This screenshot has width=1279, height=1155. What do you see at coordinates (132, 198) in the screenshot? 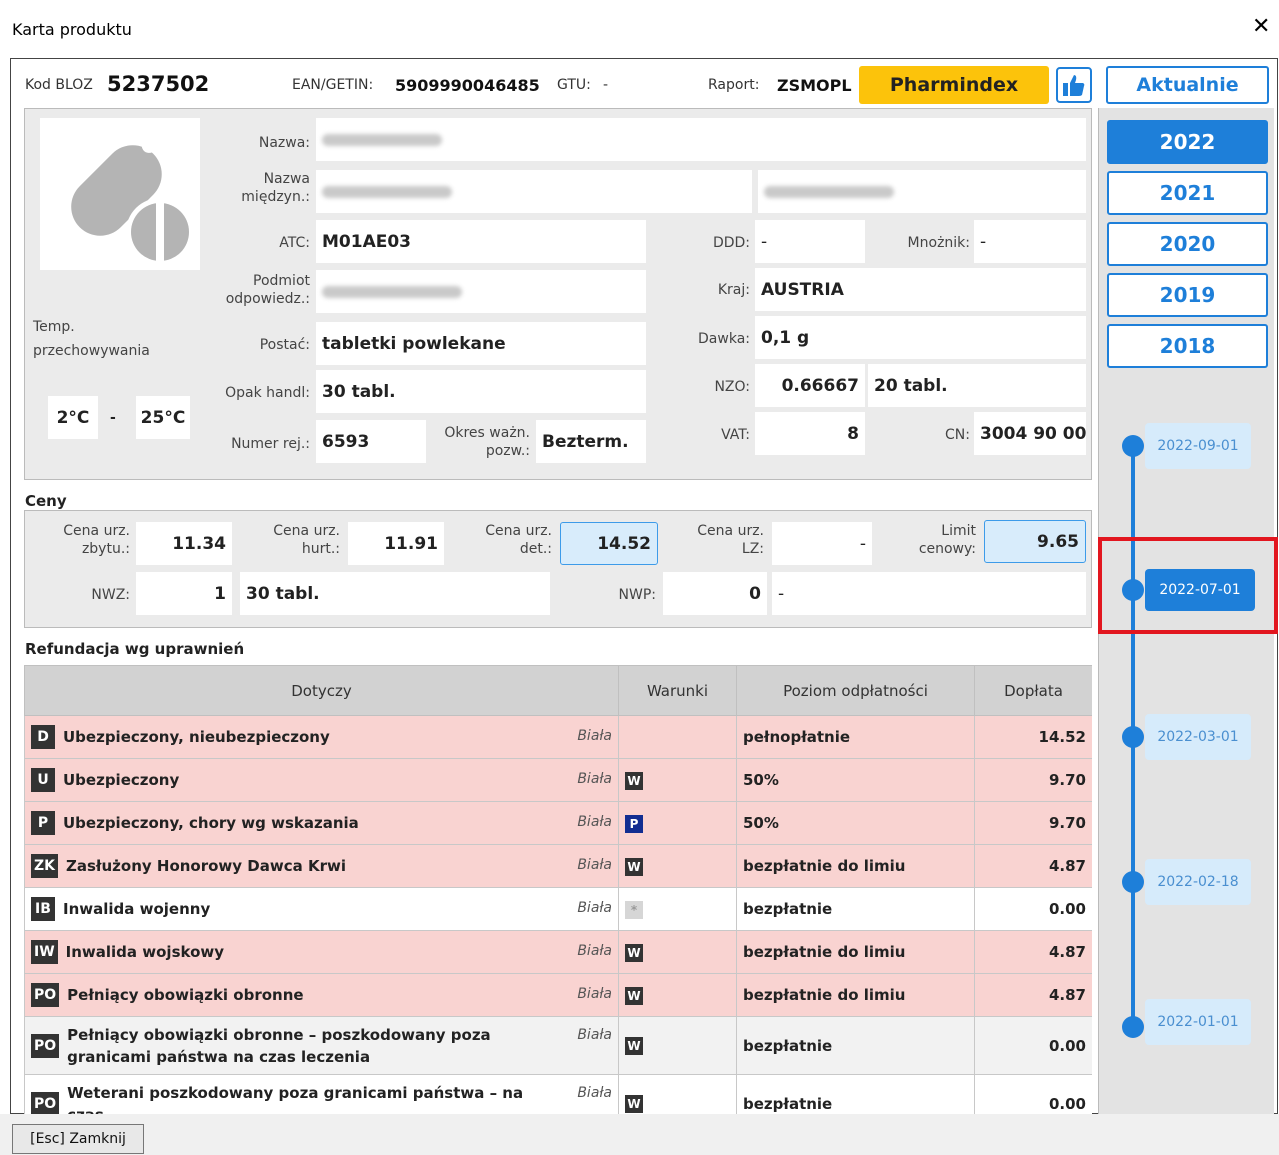
I see `pill-icon` at bounding box center [132, 198].